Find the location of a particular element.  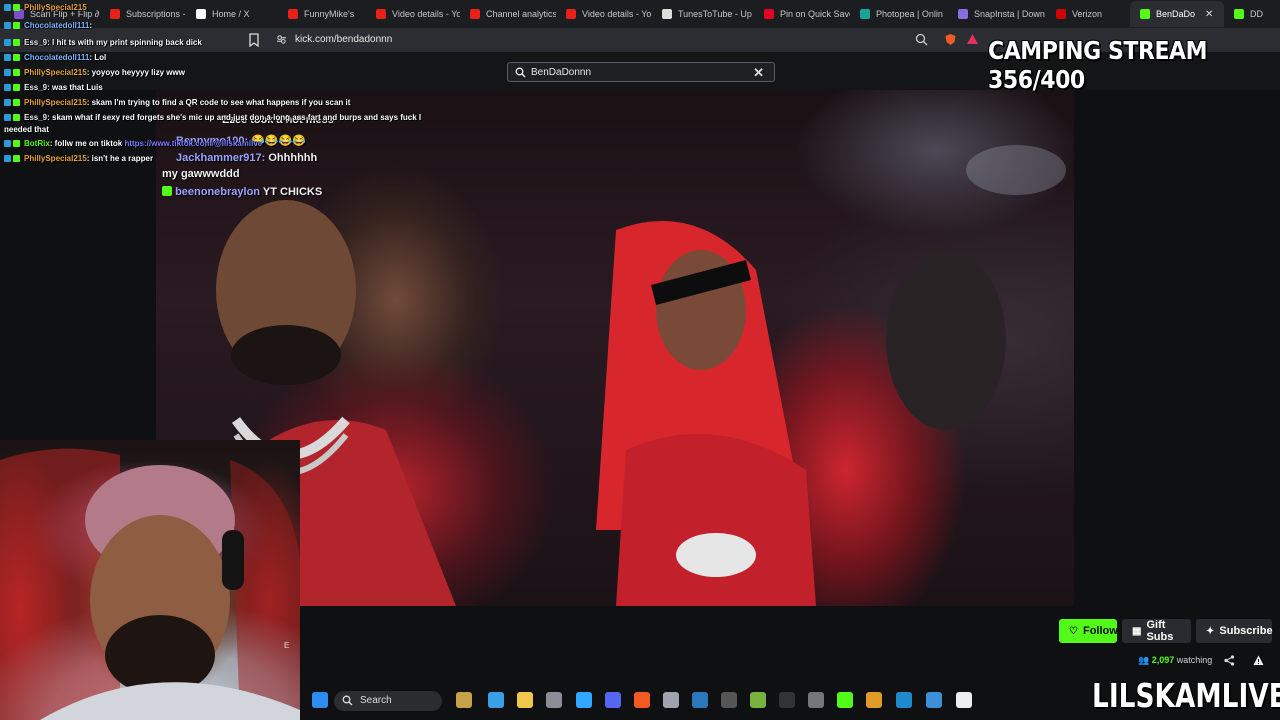

tab-label: Verizon is located at coordinates (1087, 14).